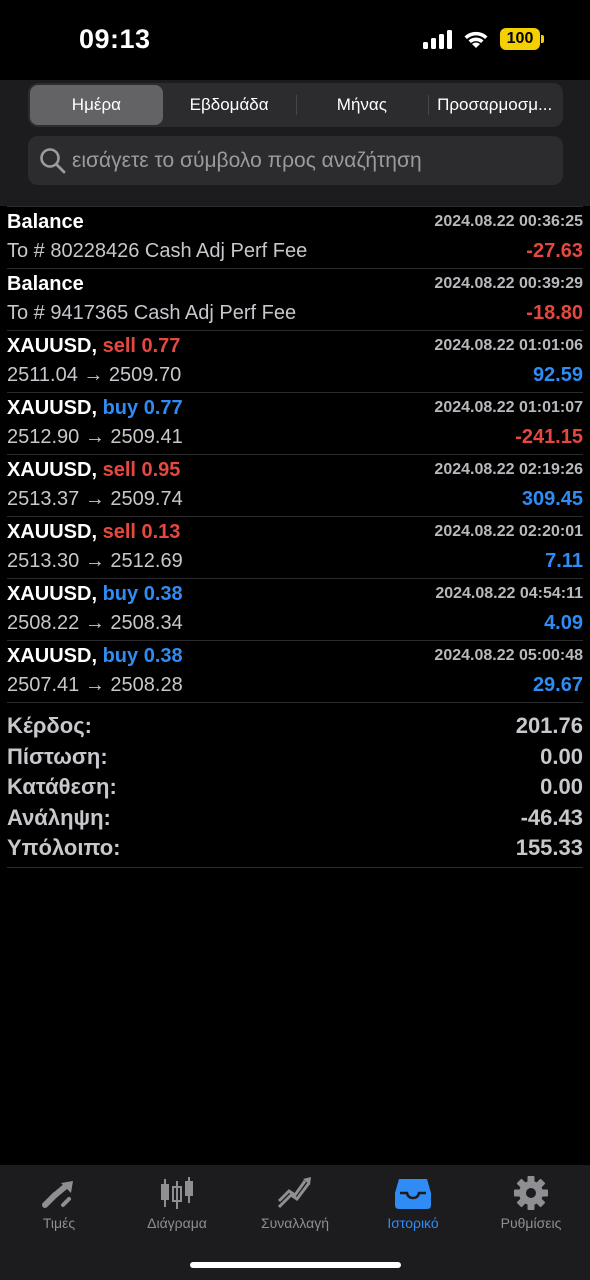  What do you see at coordinates (177, 1193) in the screenshot?
I see `chart-icon` at bounding box center [177, 1193].